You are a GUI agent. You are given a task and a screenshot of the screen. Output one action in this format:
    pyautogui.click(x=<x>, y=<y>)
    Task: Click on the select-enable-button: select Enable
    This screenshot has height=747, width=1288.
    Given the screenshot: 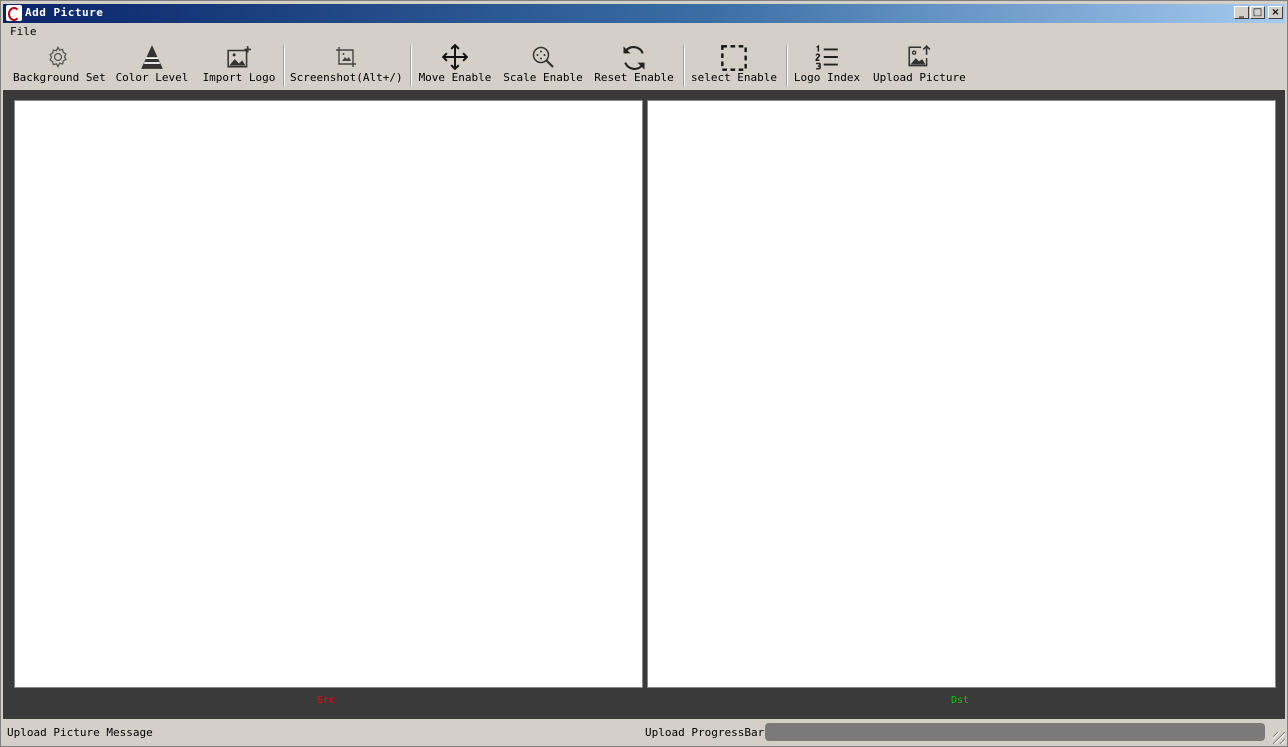 What is the action you would take?
    pyautogui.click(x=734, y=66)
    